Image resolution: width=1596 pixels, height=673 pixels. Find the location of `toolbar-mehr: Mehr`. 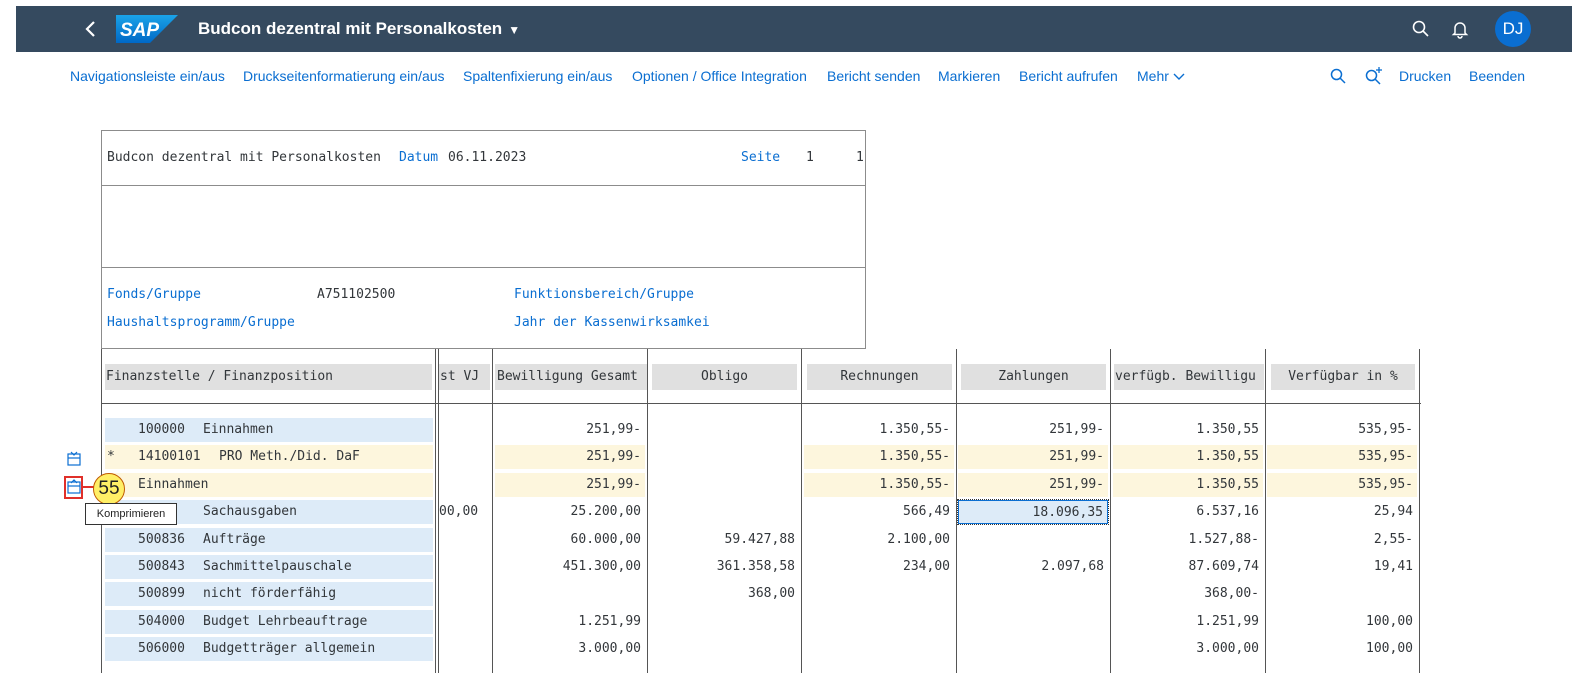

toolbar-mehr: Mehr is located at coordinates (1161, 76).